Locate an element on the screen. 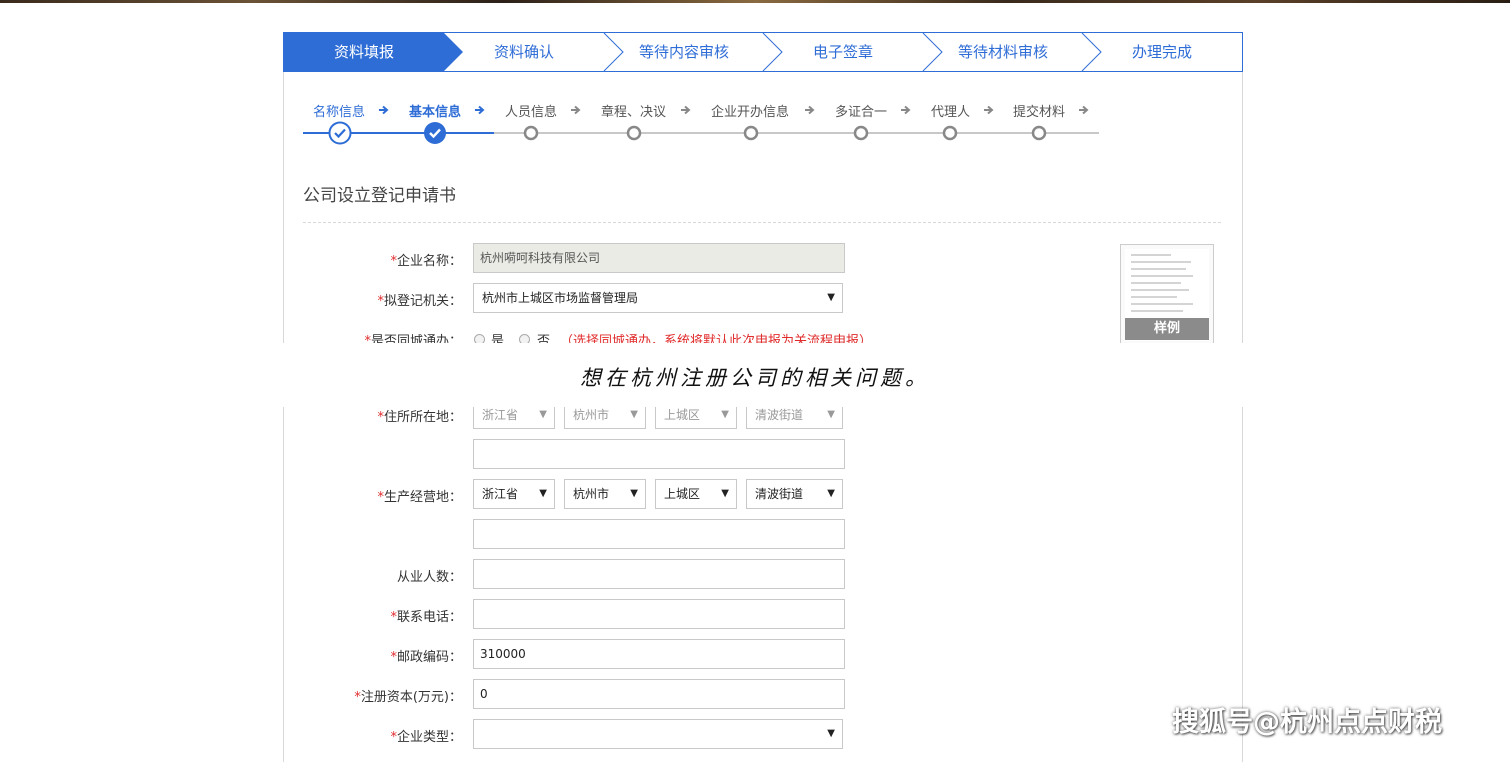  overlay-caption: 想在杭州注册公司的相关问题。 is located at coordinates (755, 378).